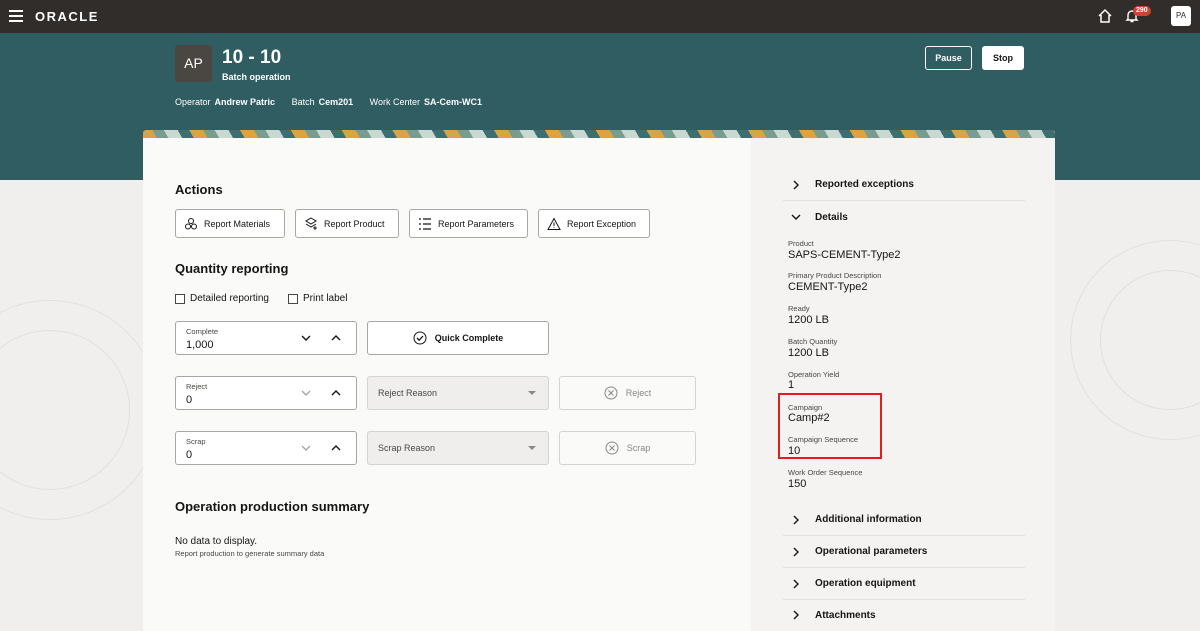  Describe the element at coordinates (627, 448) in the screenshot. I see `scrap-button: Scrap` at that location.